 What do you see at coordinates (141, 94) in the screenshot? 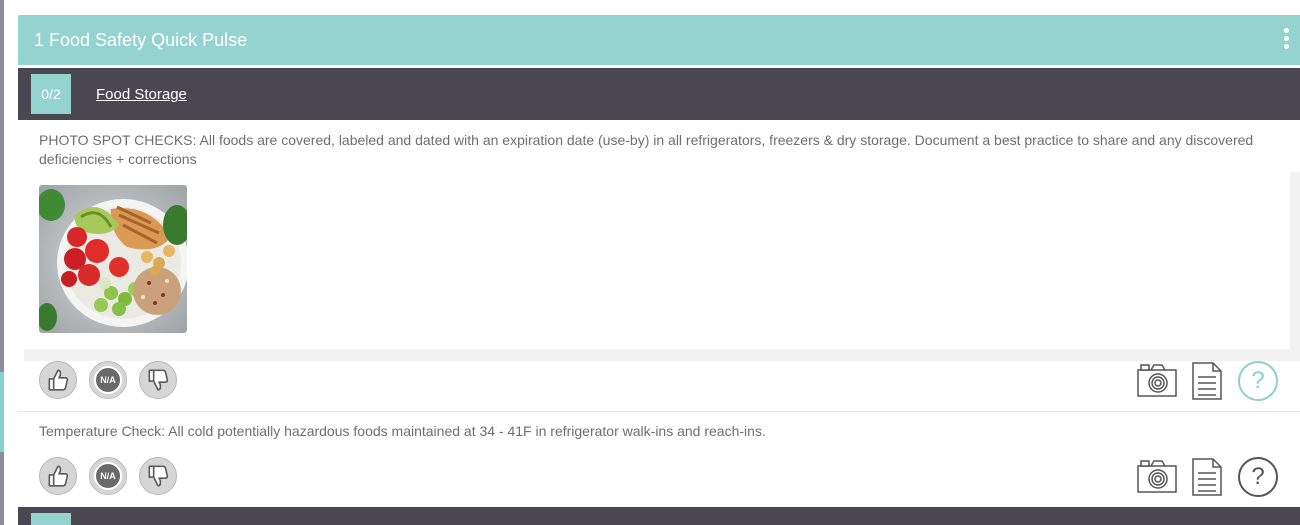
I see `category-title-link: Food Storage` at bounding box center [141, 94].